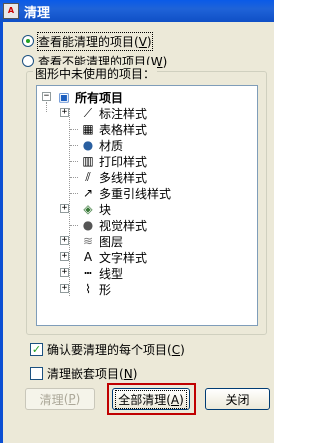 The image size is (320, 443). I want to click on tree-root-all-items: − ▣ 所有项目, so click(82, 97).